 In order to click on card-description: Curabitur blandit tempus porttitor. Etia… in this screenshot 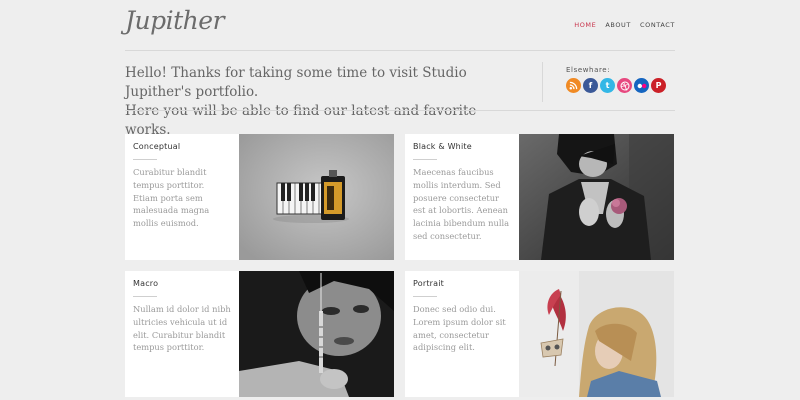, I will do `click(171, 198)`.